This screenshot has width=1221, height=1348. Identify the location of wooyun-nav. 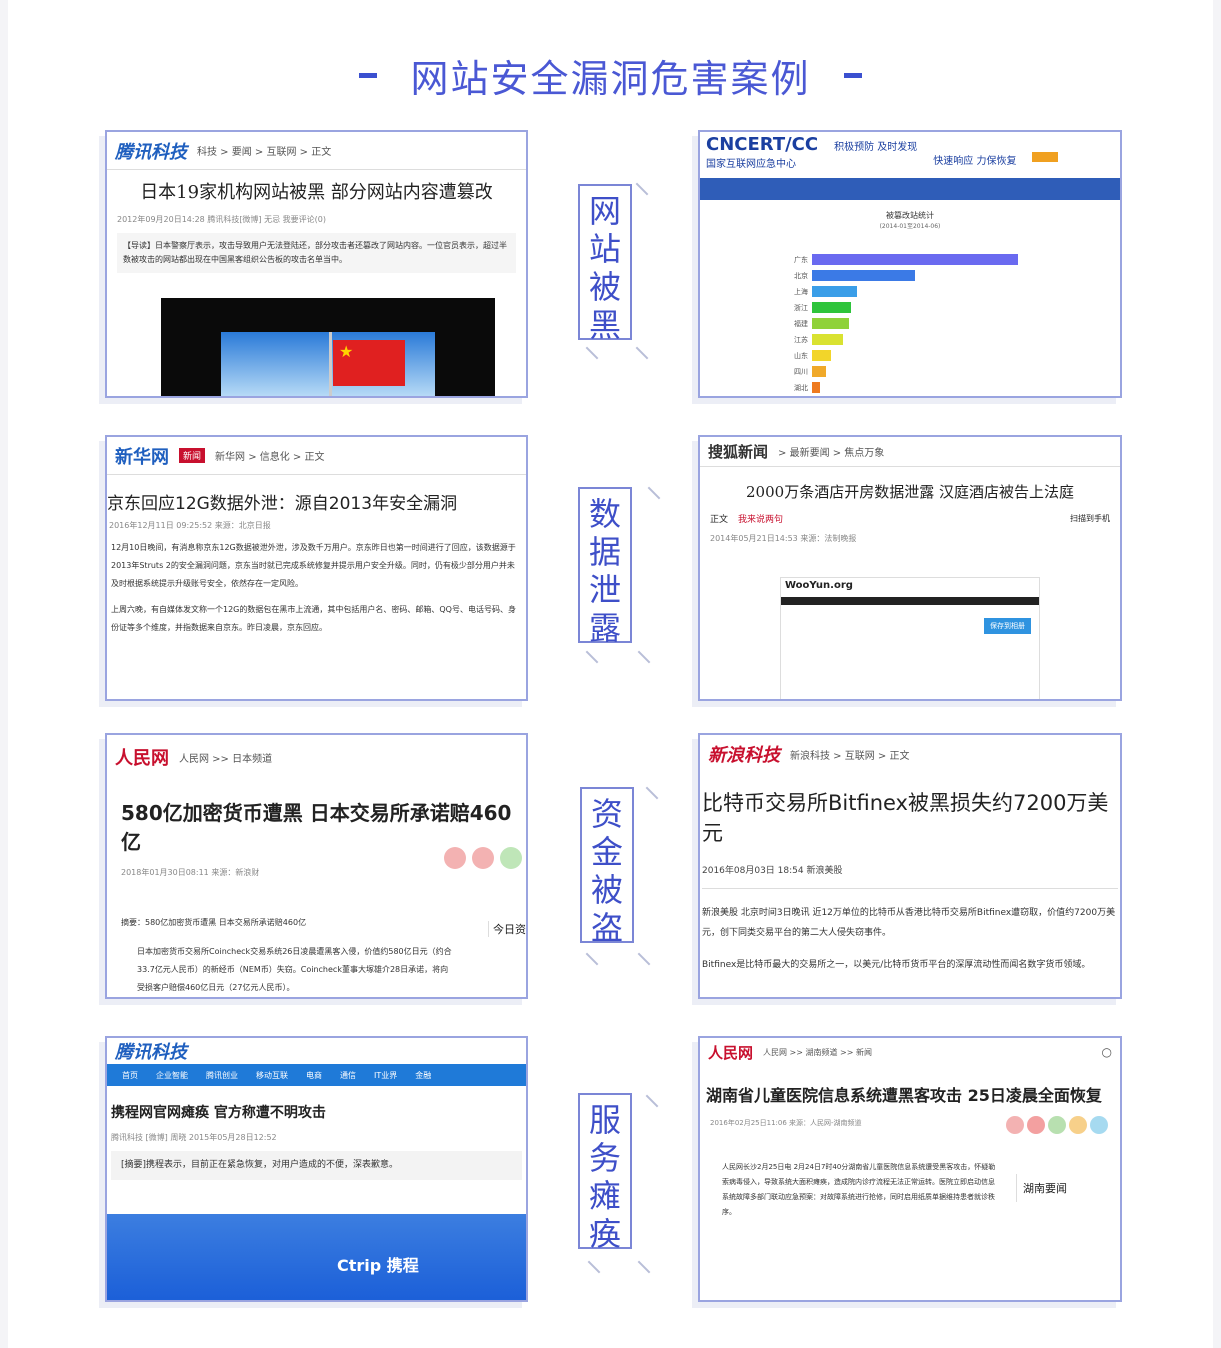
(910, 601).